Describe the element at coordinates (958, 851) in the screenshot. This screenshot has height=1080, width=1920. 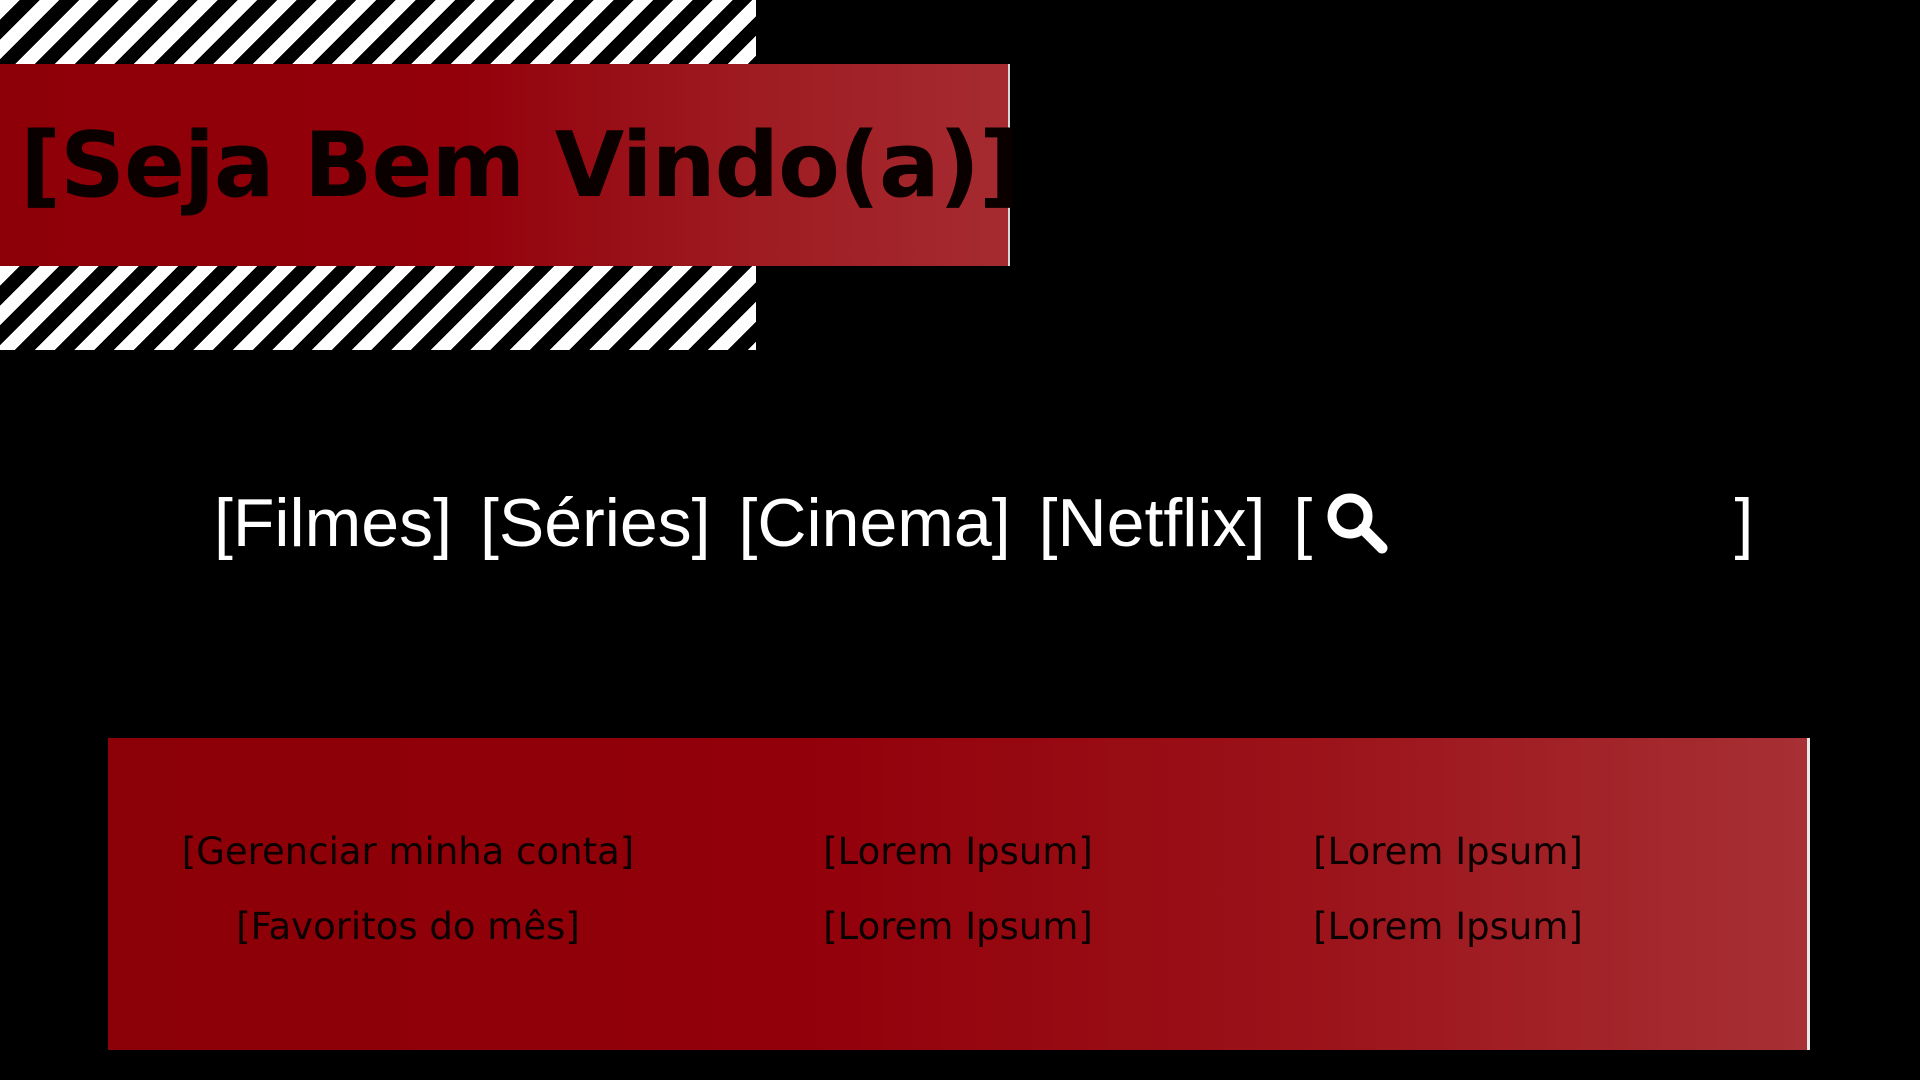
I see `link-lorem-ipsum-1: [Lorem Ipsum]` at that location.